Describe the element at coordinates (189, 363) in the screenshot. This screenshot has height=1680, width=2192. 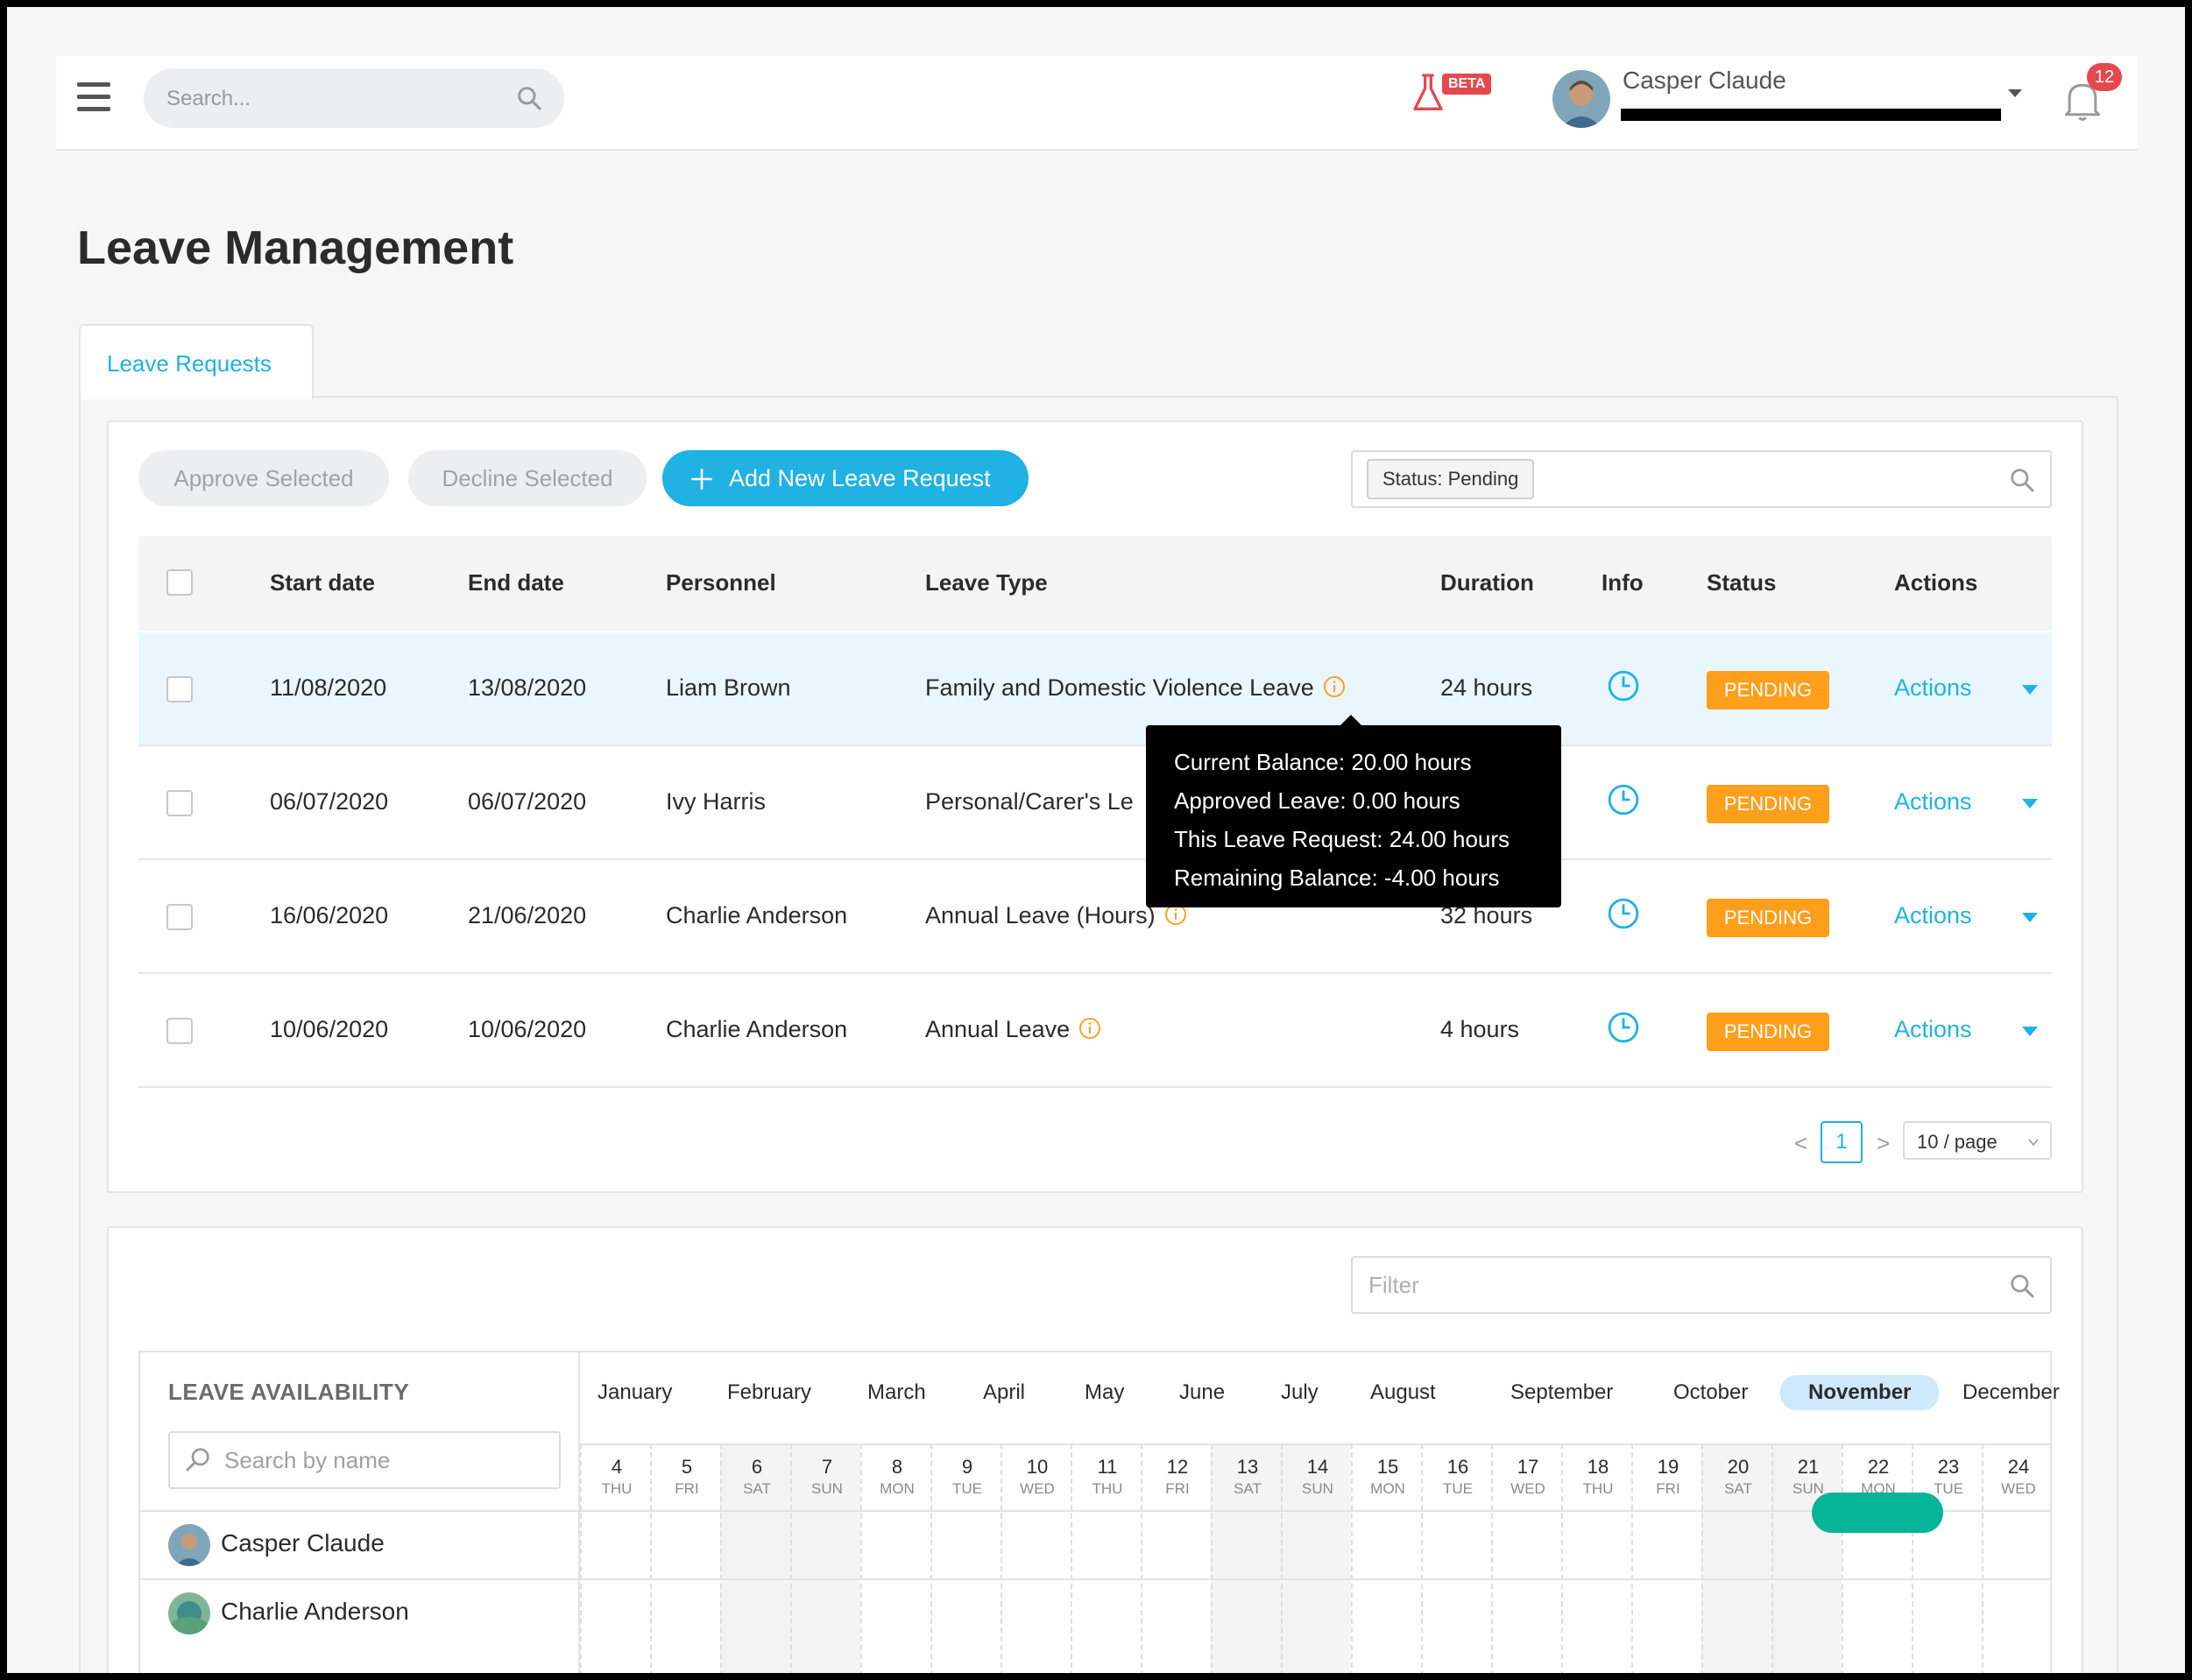
I see `tab-label: Leave Requests` at that location.